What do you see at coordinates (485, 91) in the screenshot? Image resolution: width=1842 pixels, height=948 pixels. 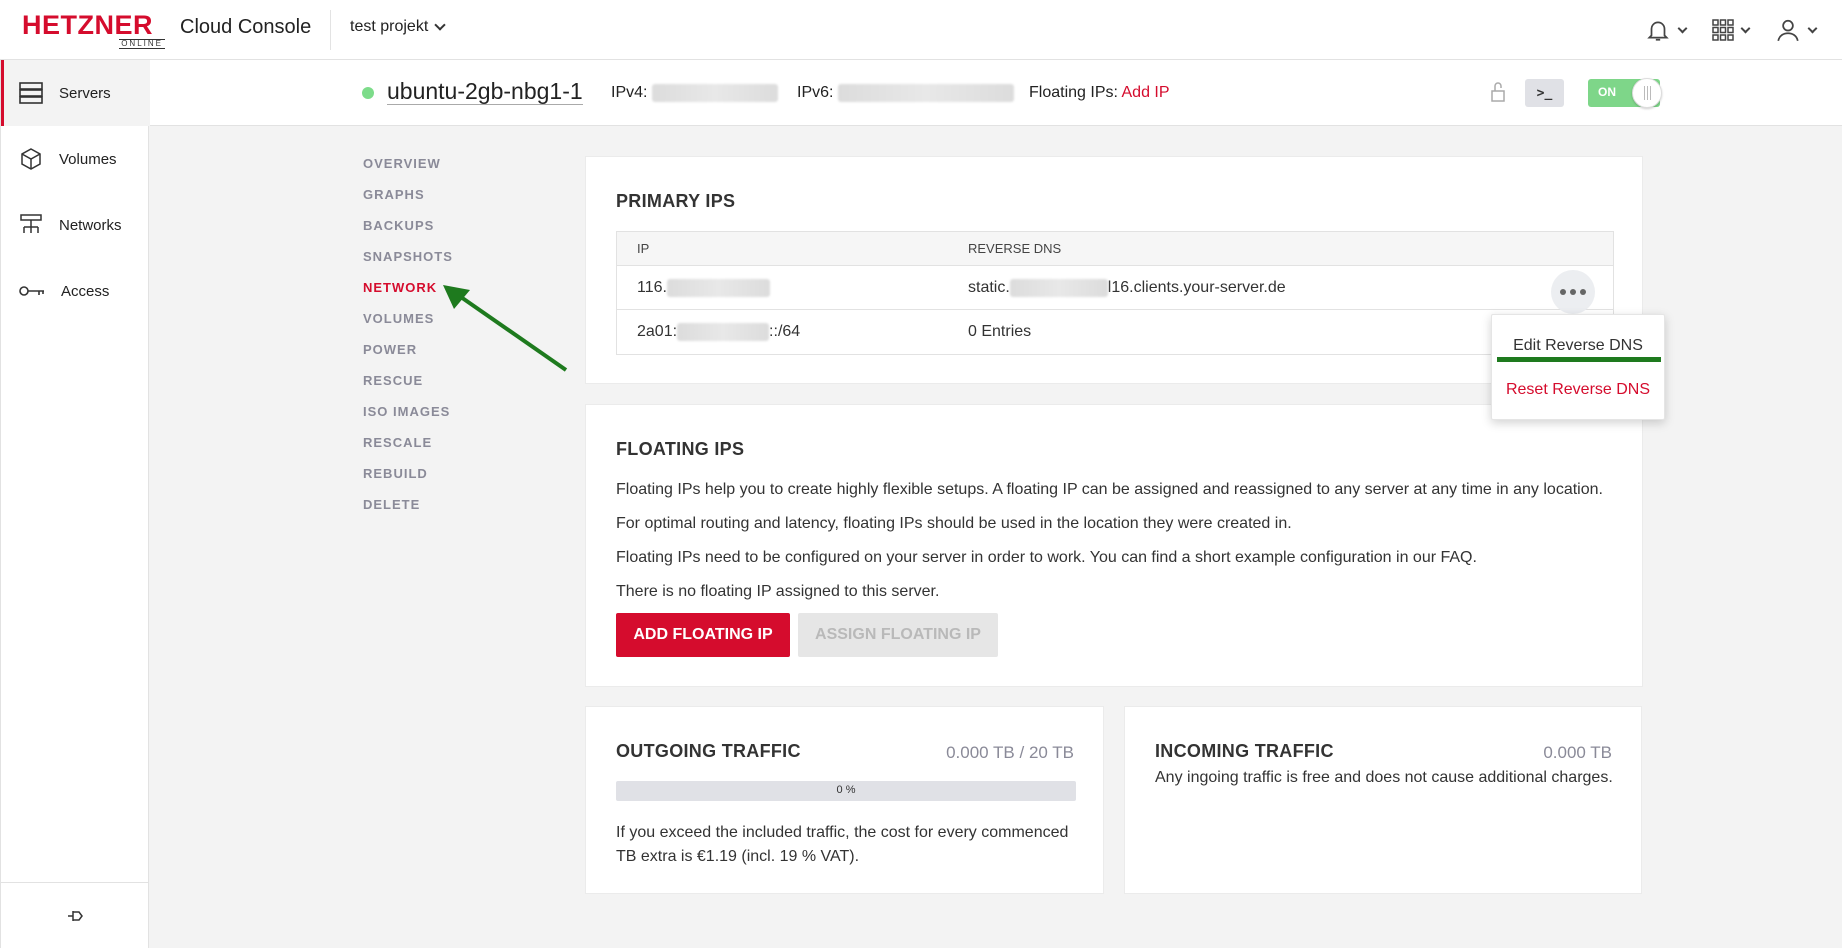 I see `server-name: ubuntu-2gb-nbg1-1` at bounding box center [485, 91].